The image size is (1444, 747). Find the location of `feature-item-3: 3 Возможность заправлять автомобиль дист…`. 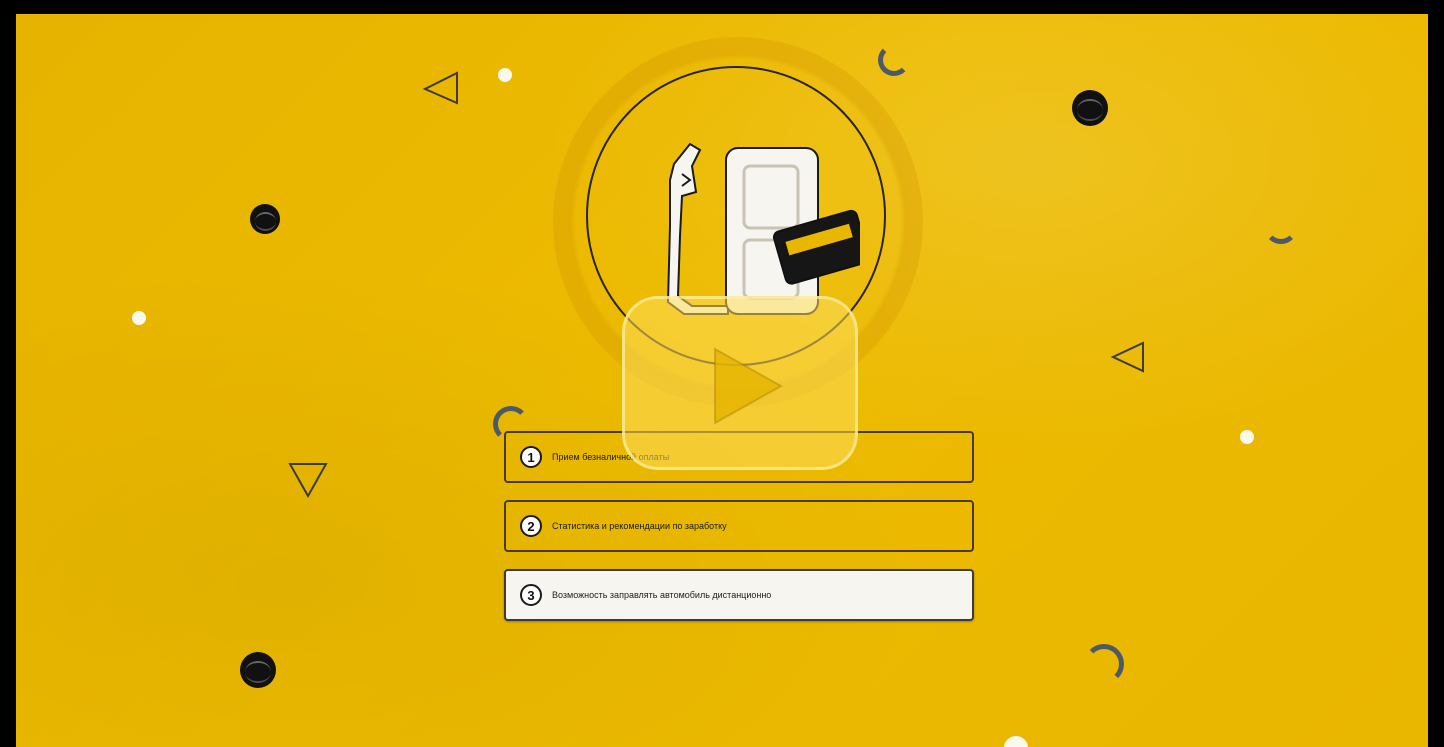

feature-item-3: 3 Возможность заправлять автомобиль дист… is located at coordinates (739, 595).